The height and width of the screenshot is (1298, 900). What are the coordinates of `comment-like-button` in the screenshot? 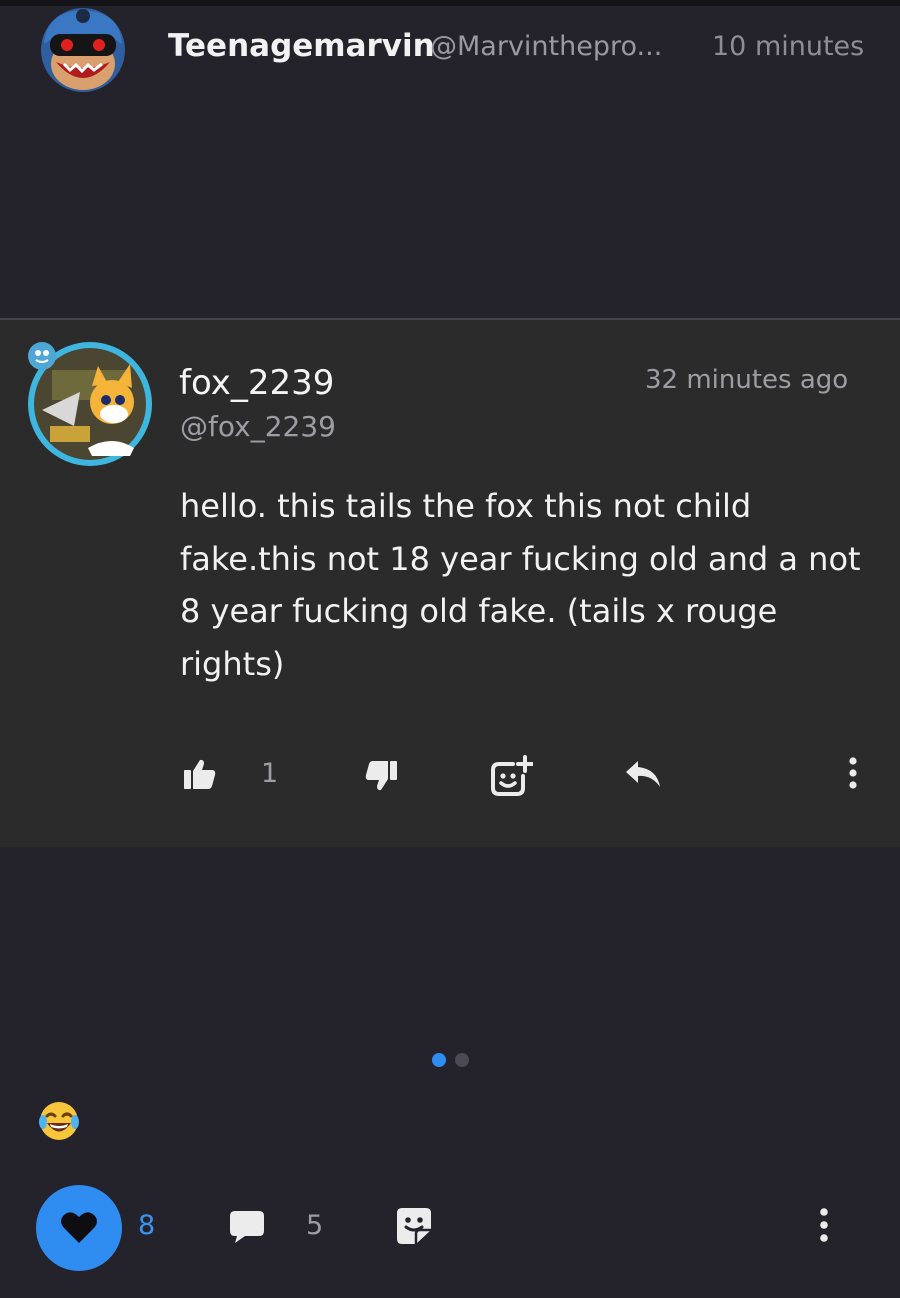 It's located at (200, 774).